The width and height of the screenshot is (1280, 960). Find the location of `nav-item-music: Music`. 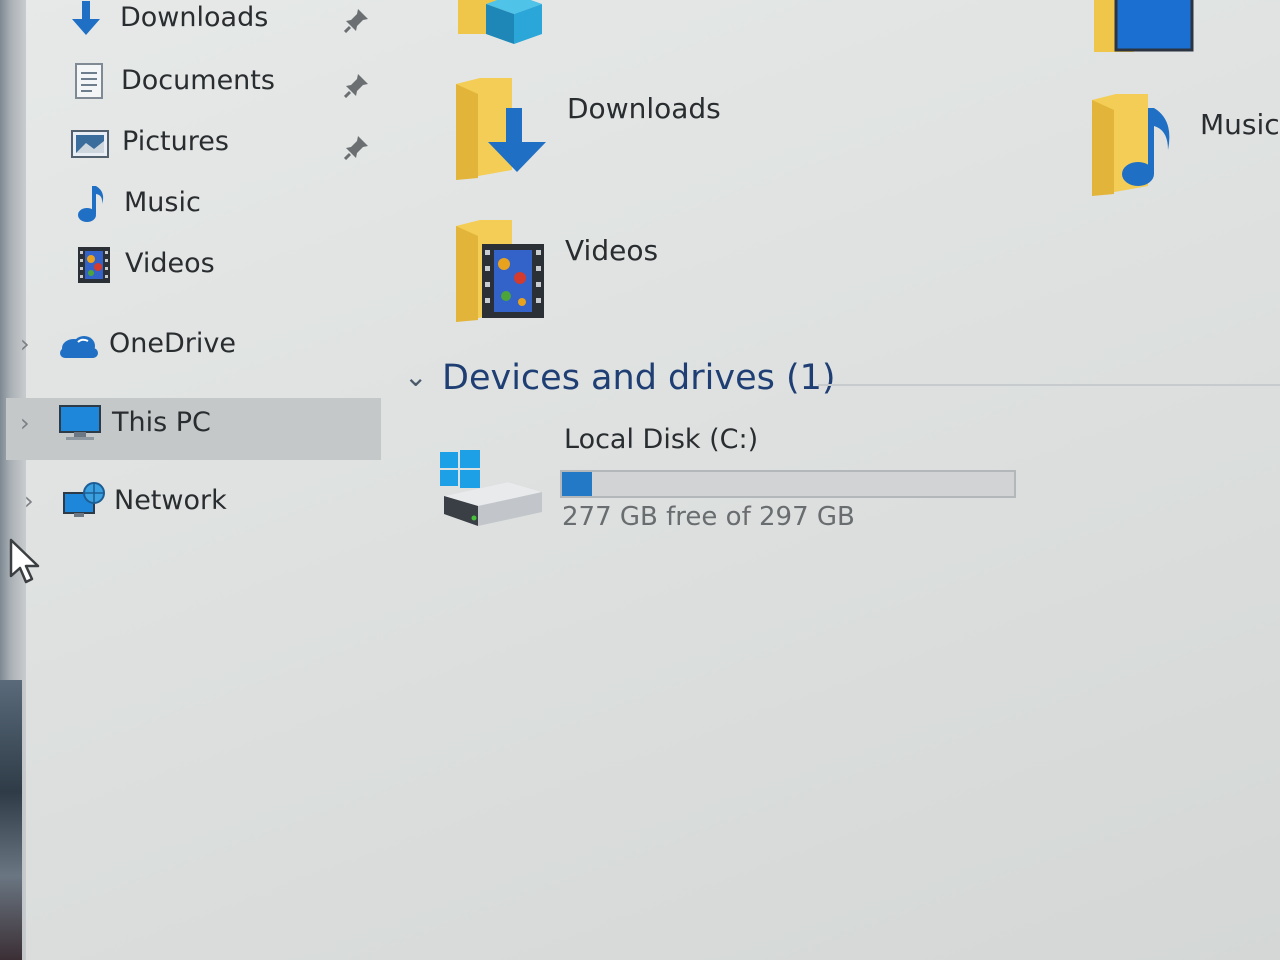

nav-item-music: Music is located at coordinates (190, 204).